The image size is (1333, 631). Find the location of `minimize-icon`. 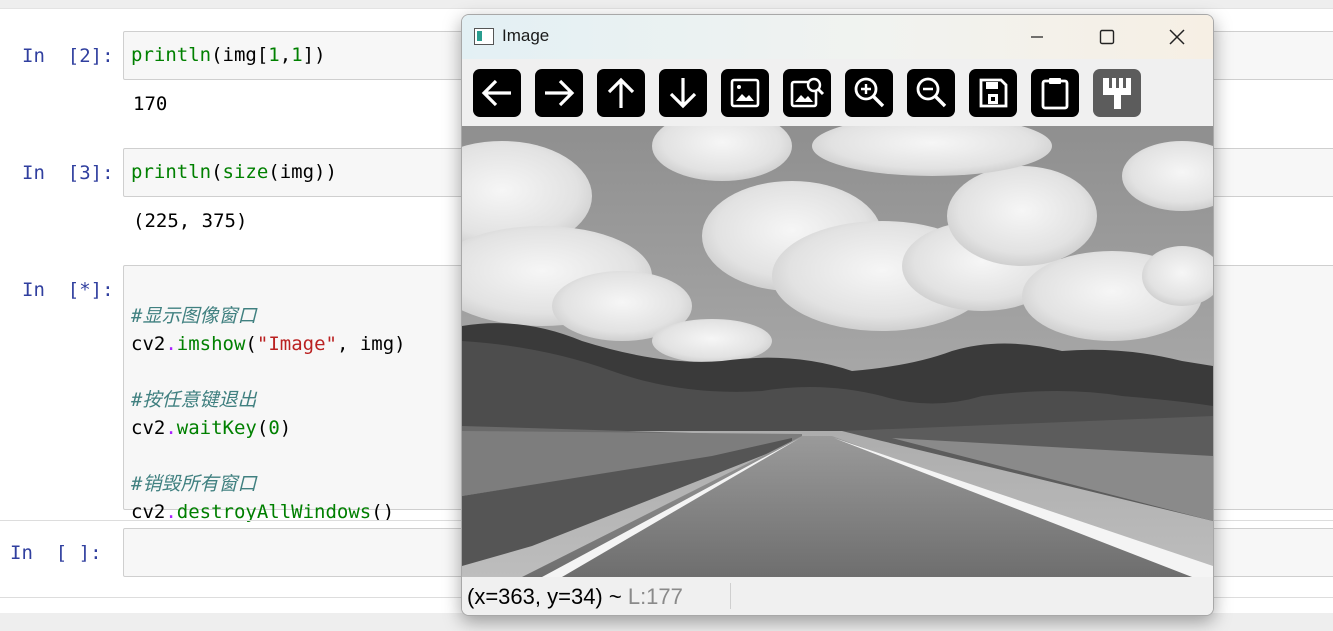

minimize-icon is located at coordinates (1037, 37).